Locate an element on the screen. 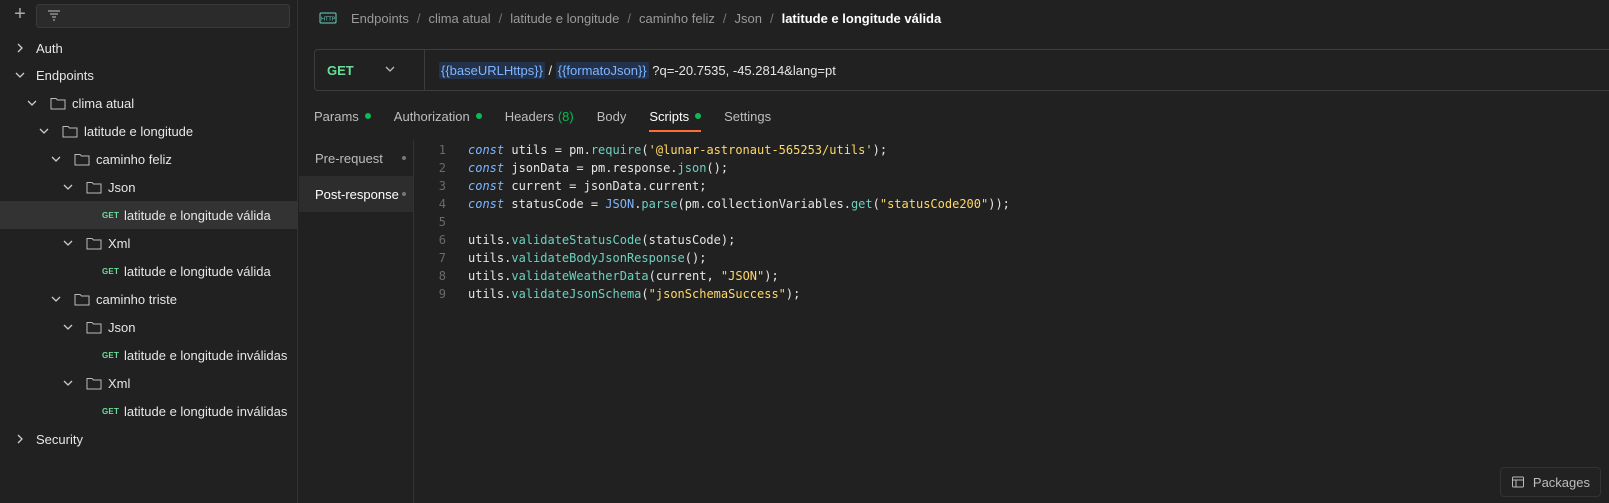 Image resolution: width=1609 pixels, height=503 pixels. code-text: ( is located at coordinates (645, 294).